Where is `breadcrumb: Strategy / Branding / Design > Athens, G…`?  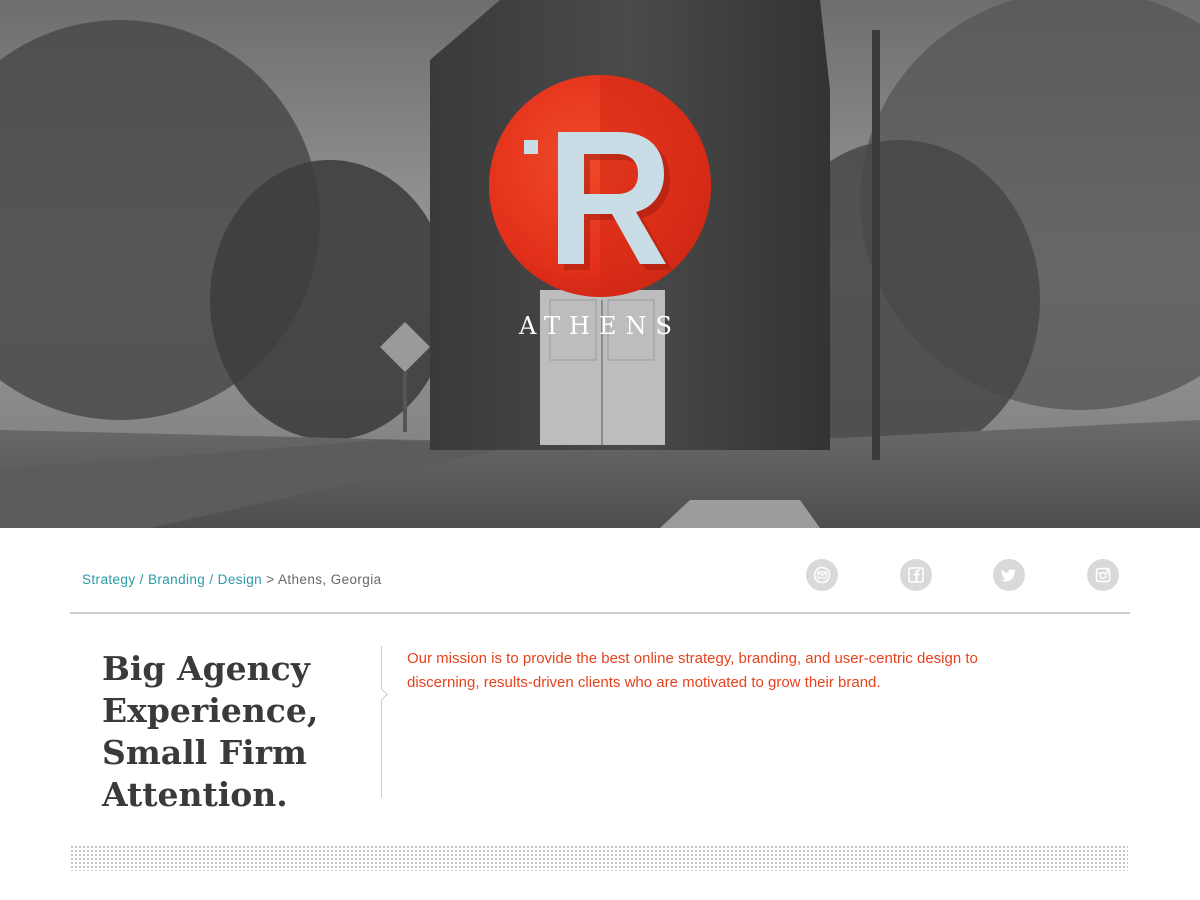 breadcrumb: Strategy / Branding / Design > Athens, G… is located at coordinates (232, 579).